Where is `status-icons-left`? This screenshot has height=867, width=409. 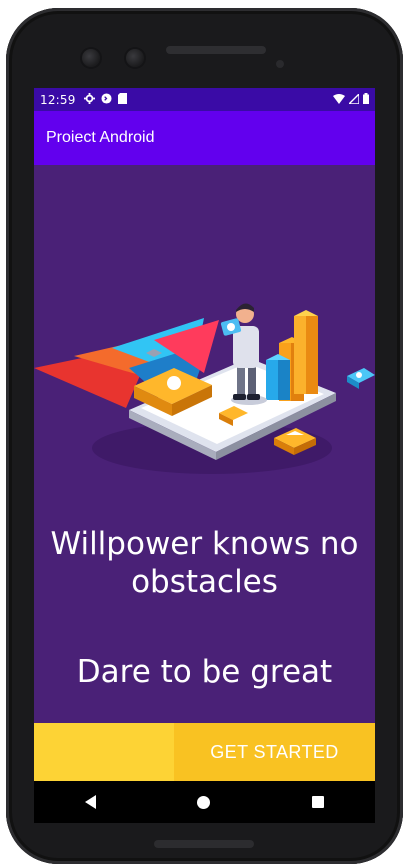 status-icons-left is located at coordinates (105, 99).